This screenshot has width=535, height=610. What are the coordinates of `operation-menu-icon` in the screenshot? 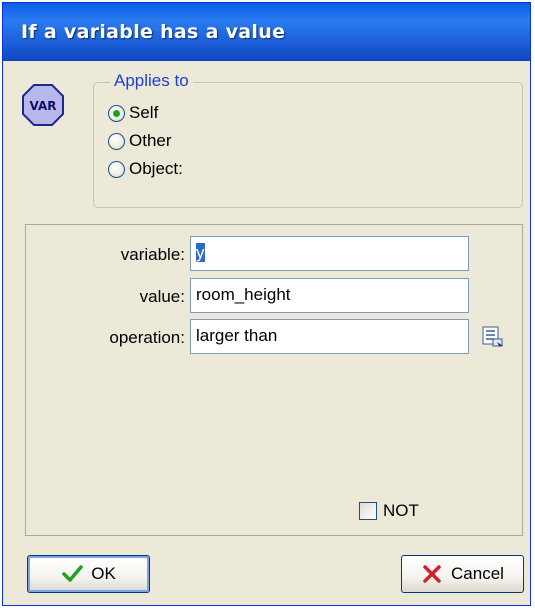 It's located at (493, 336).